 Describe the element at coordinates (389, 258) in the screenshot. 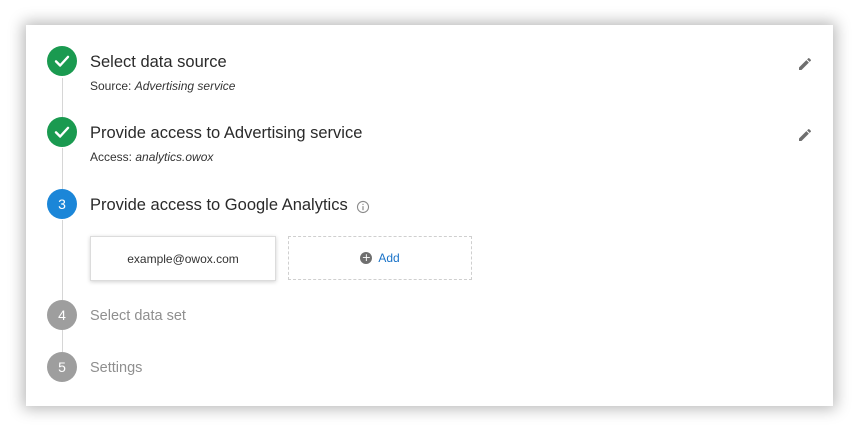

I see `add-account-label: Add` at that location.